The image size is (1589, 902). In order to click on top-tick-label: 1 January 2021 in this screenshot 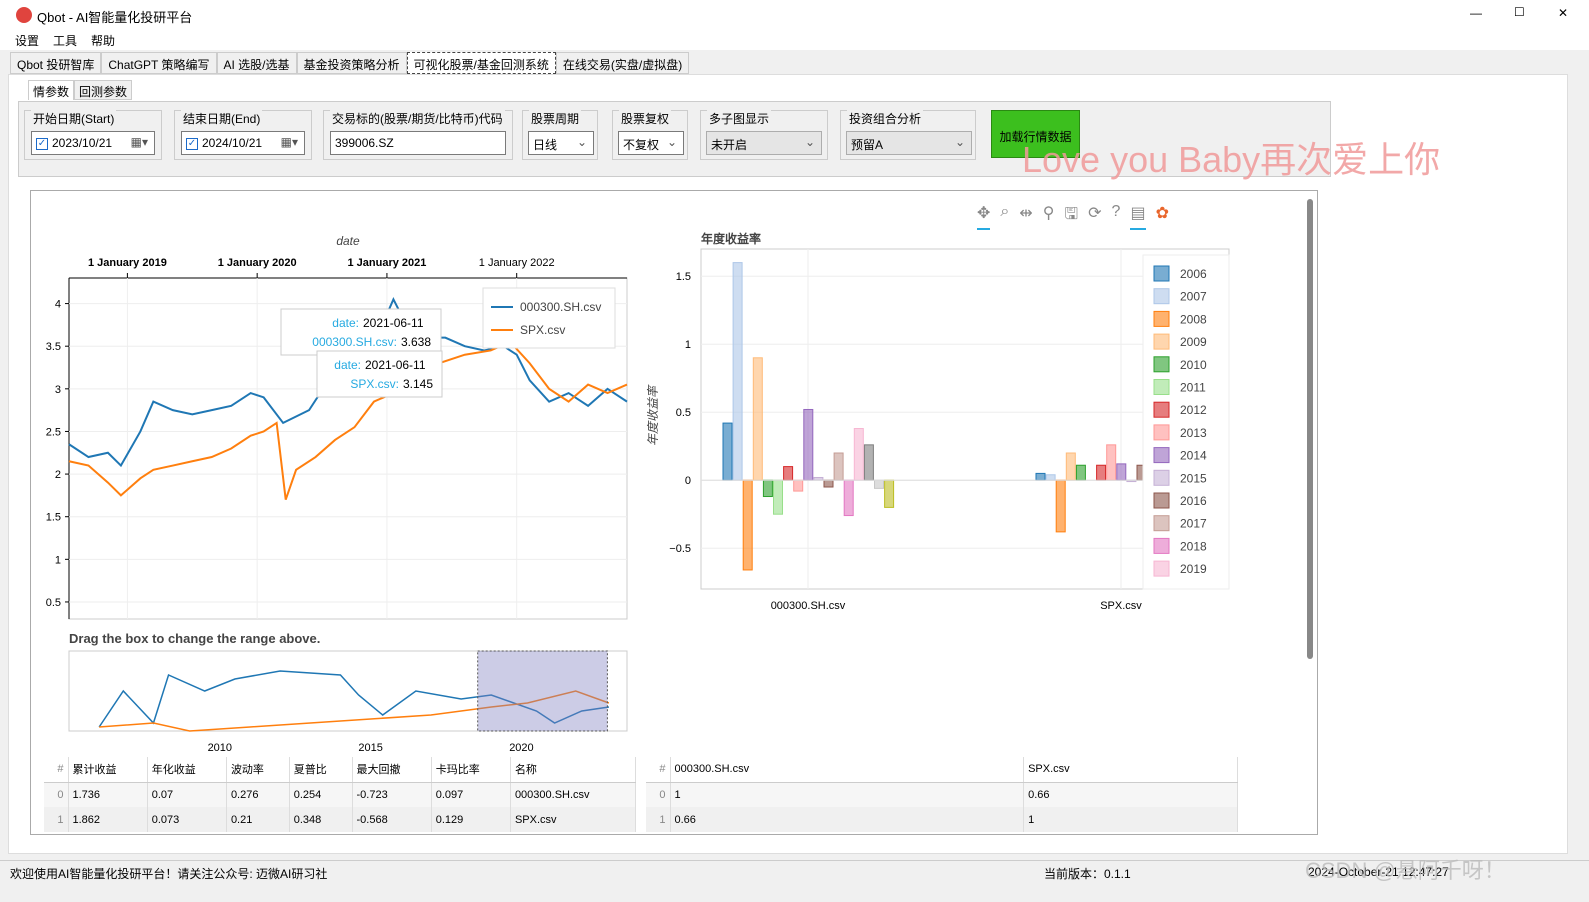, I will do `click(386, 263)`.